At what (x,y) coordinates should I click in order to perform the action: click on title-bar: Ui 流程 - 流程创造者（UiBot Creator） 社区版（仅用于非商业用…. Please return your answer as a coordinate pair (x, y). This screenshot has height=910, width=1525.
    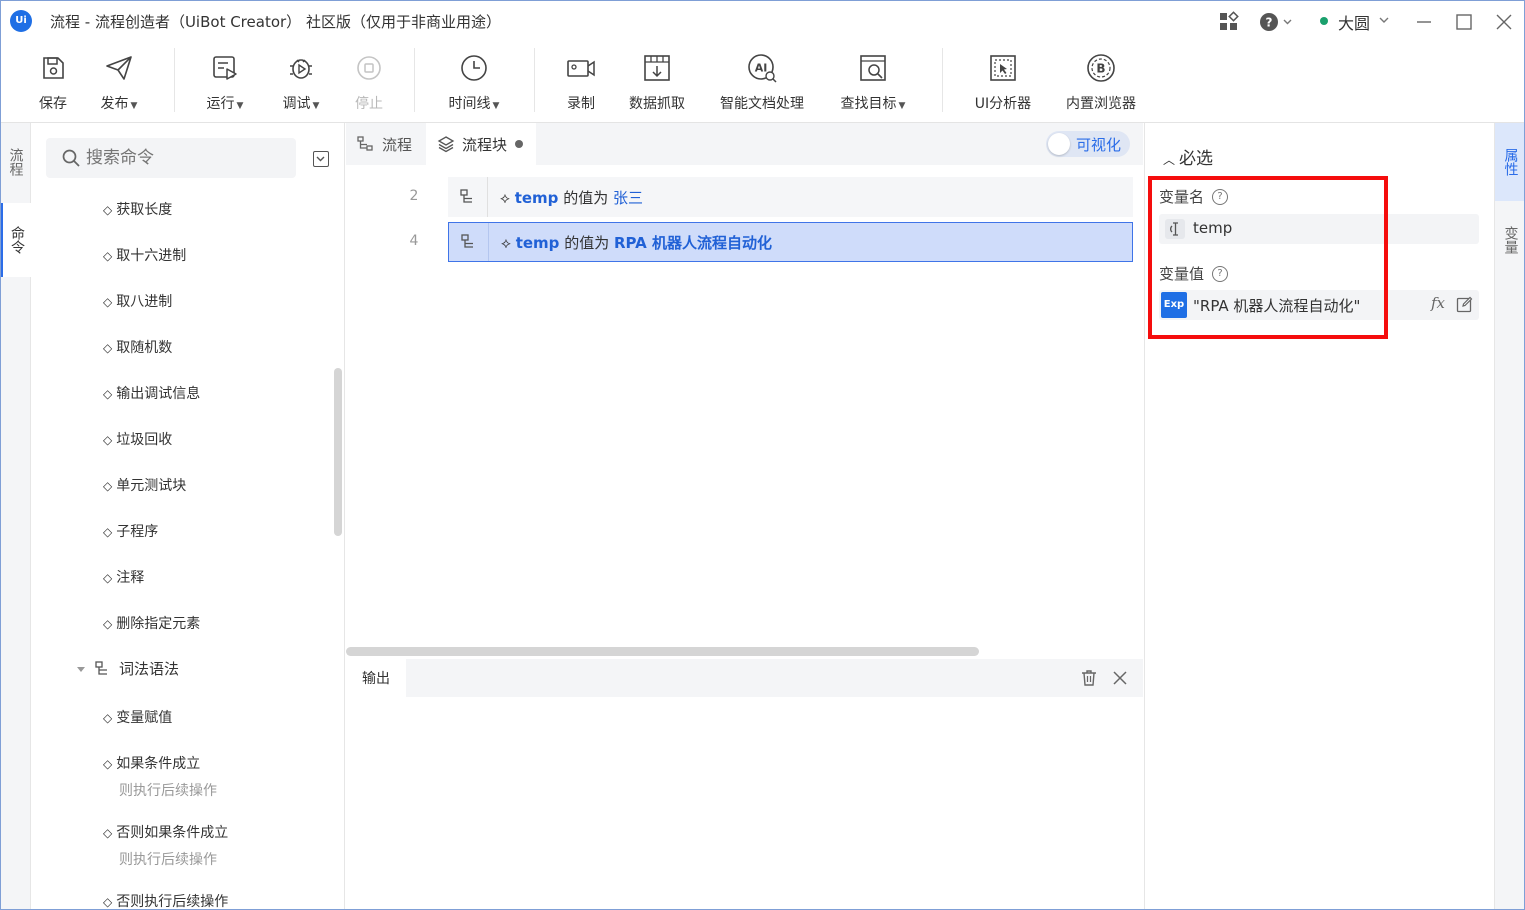
    Looking at the image, I should click on (762, 22).